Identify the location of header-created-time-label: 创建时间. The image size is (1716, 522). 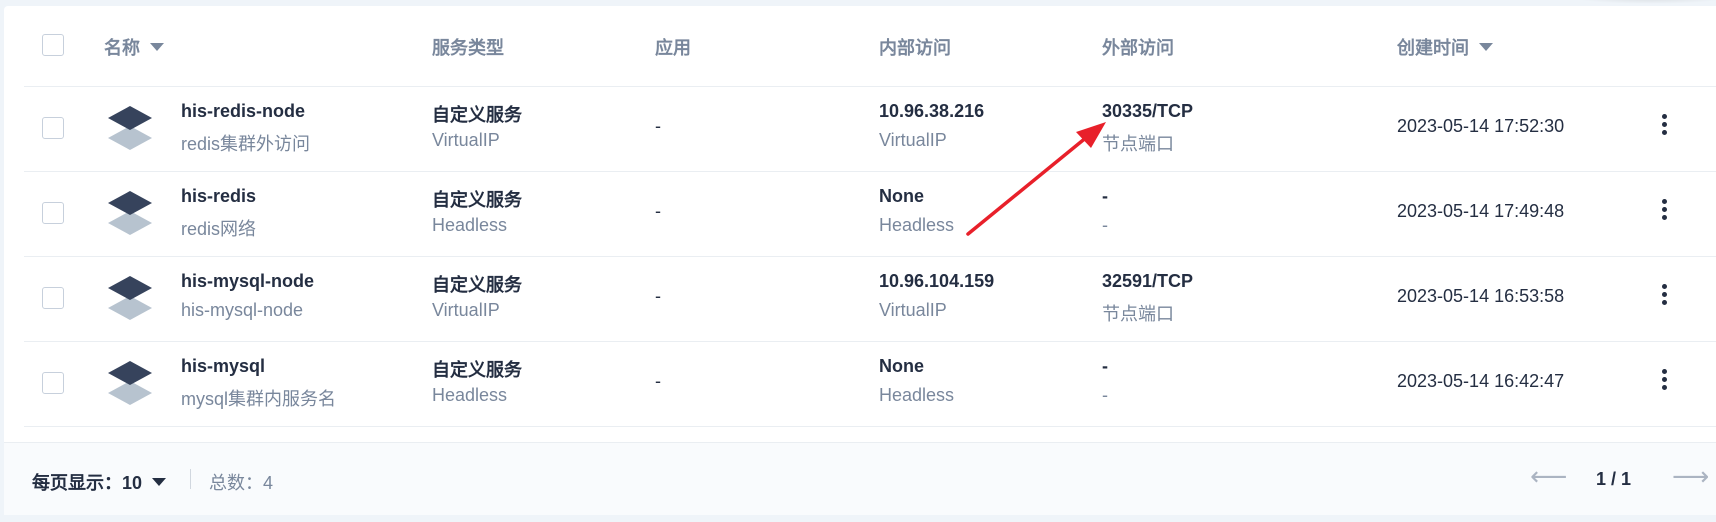
(1433, 48).